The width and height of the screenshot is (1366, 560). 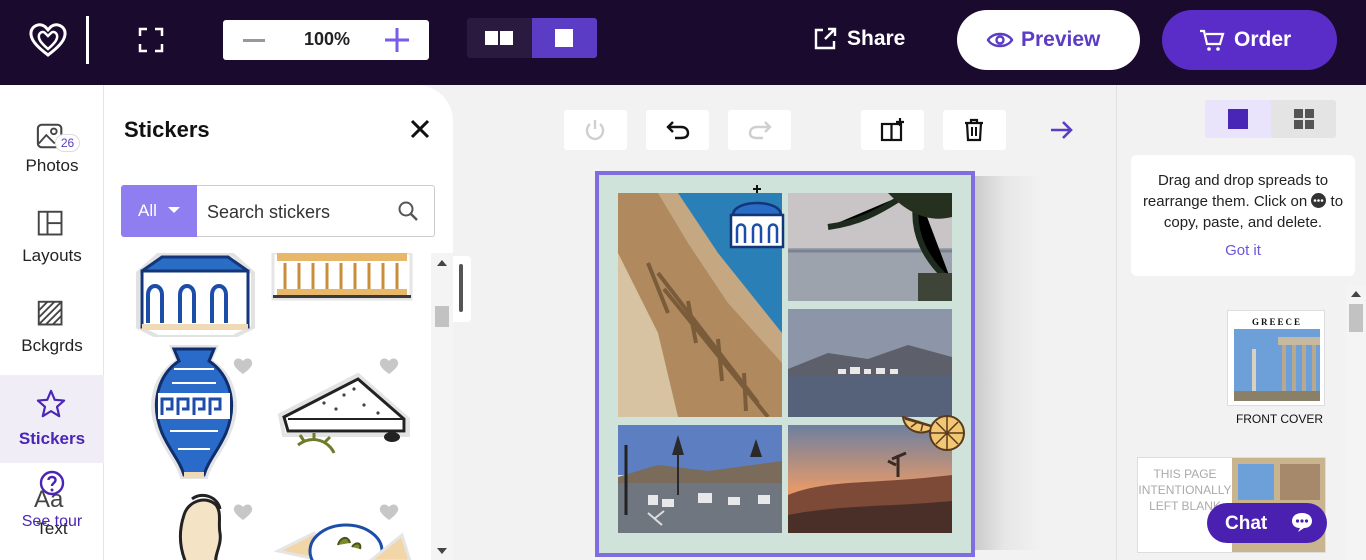 I want to click on front-cover-thumbnail: GREECE, so click(x=1276, y=358).